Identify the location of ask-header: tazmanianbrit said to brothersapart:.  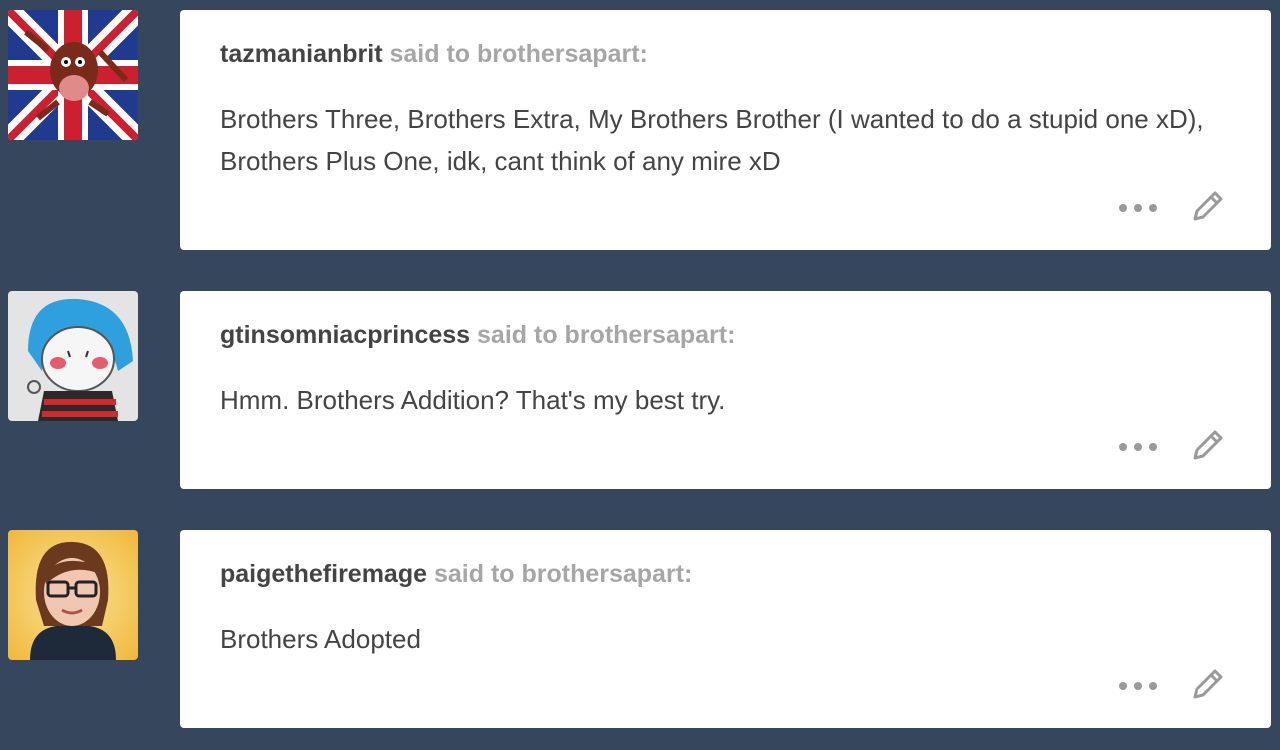
(434, 54).